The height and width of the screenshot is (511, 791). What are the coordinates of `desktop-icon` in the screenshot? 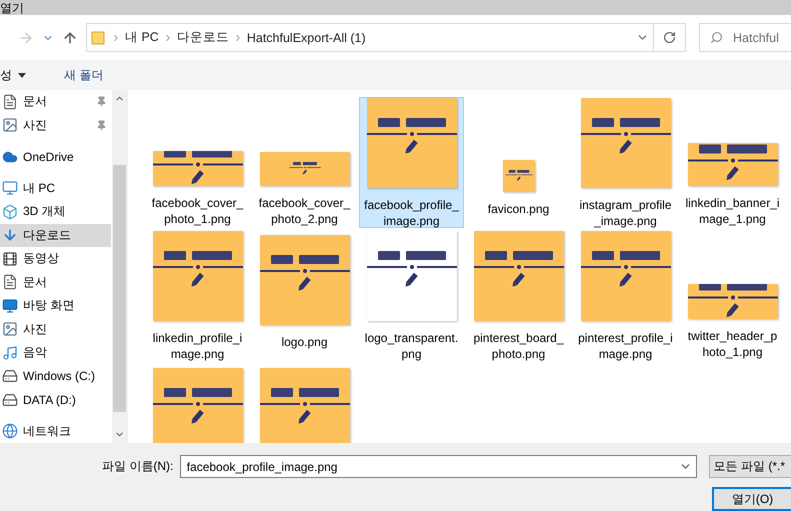 It's located at (10, 306).